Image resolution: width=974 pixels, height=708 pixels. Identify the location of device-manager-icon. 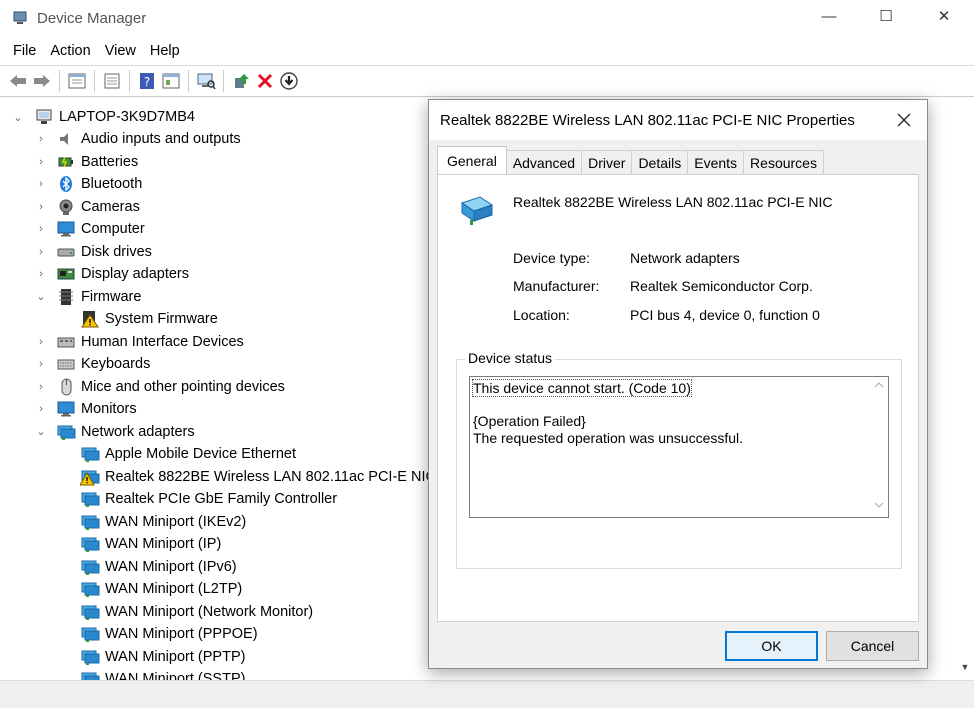
(20, 17).